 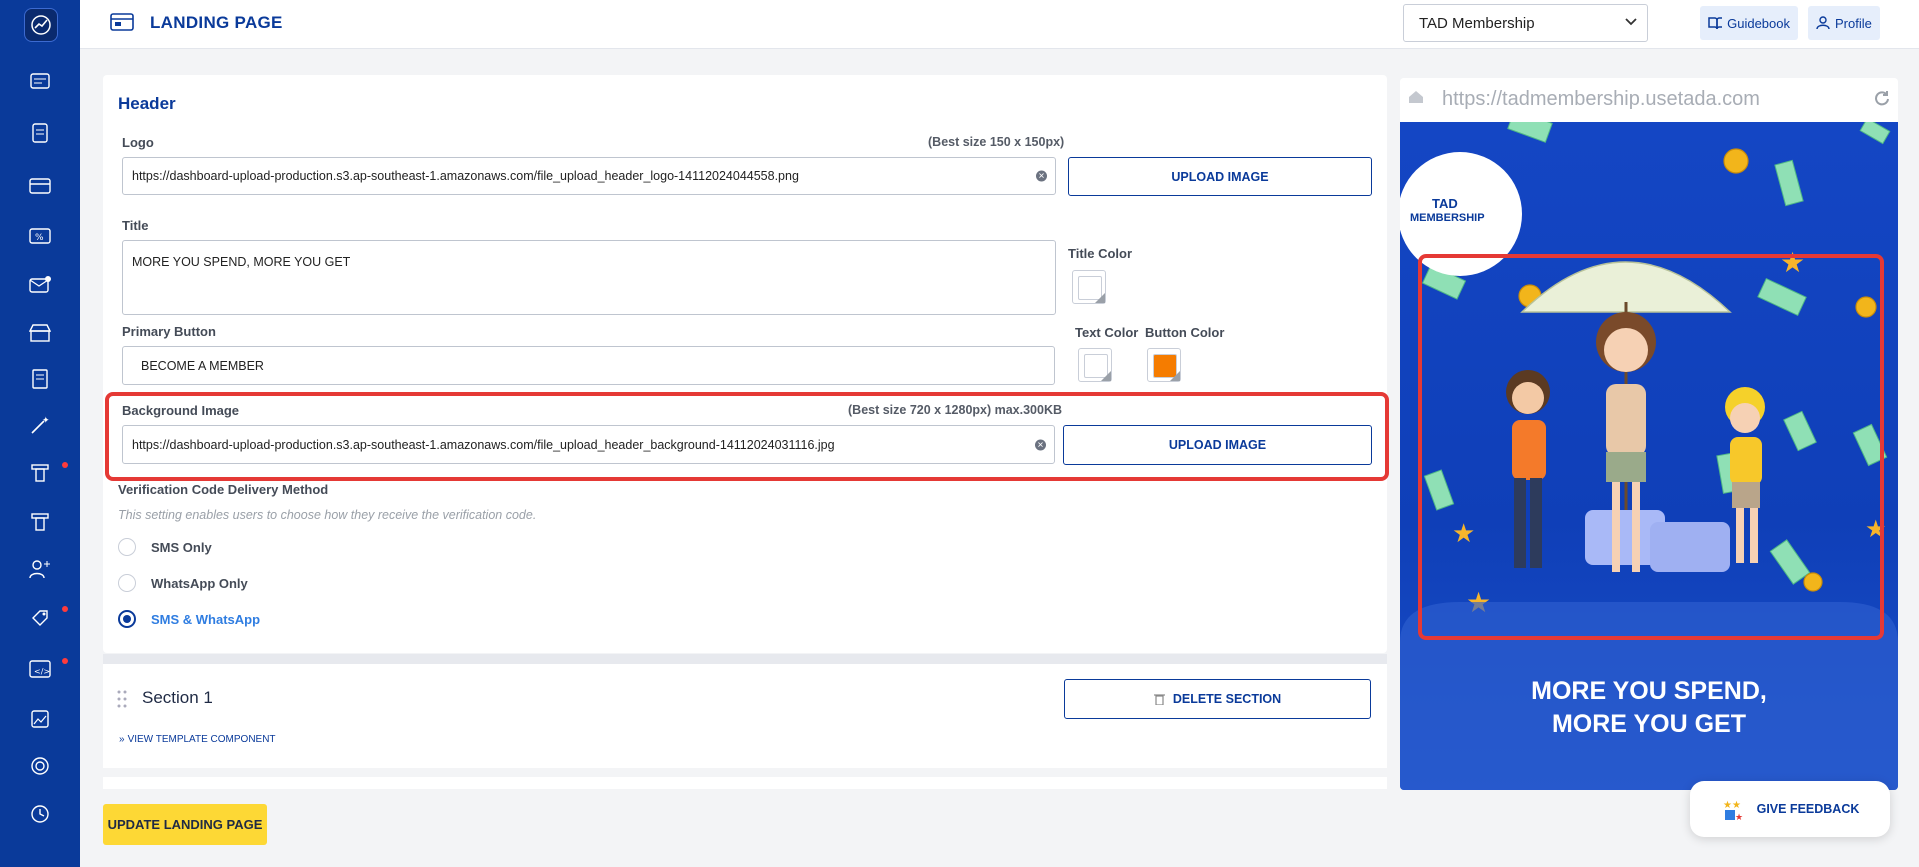 I want to click on radio-whatsapp-only, so click(x=127, y=583).